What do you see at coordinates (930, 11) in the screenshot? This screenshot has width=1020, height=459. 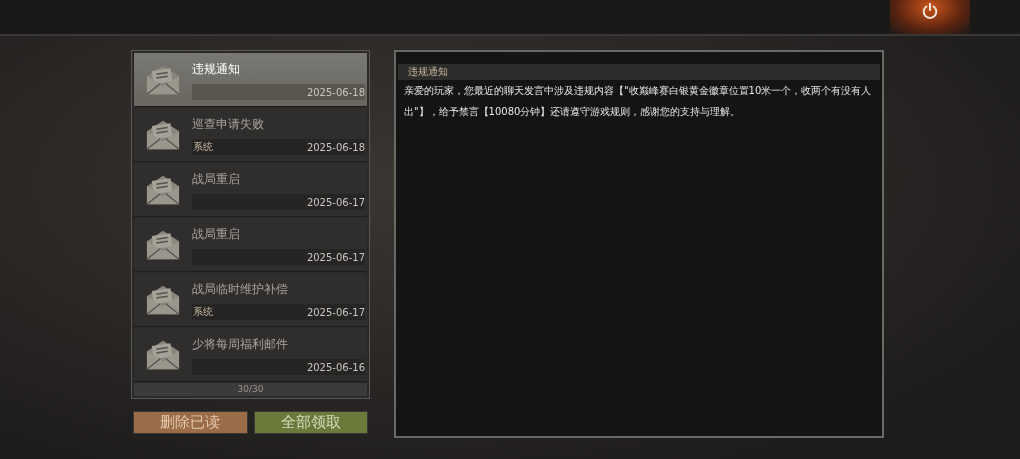 I see `power-icon` at bounding box center [930, 11].